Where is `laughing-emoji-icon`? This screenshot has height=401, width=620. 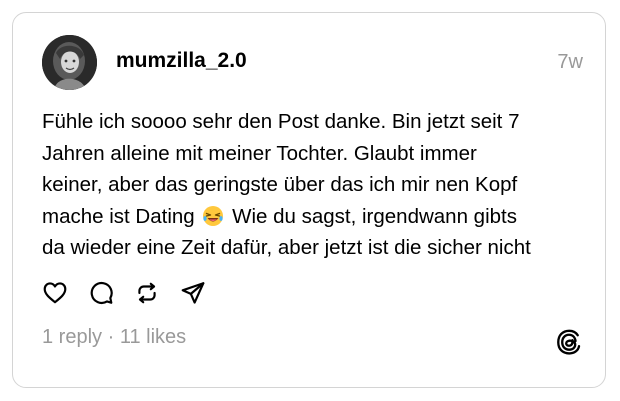 laughing-emoji-icon is located at coordinates (213, 215).